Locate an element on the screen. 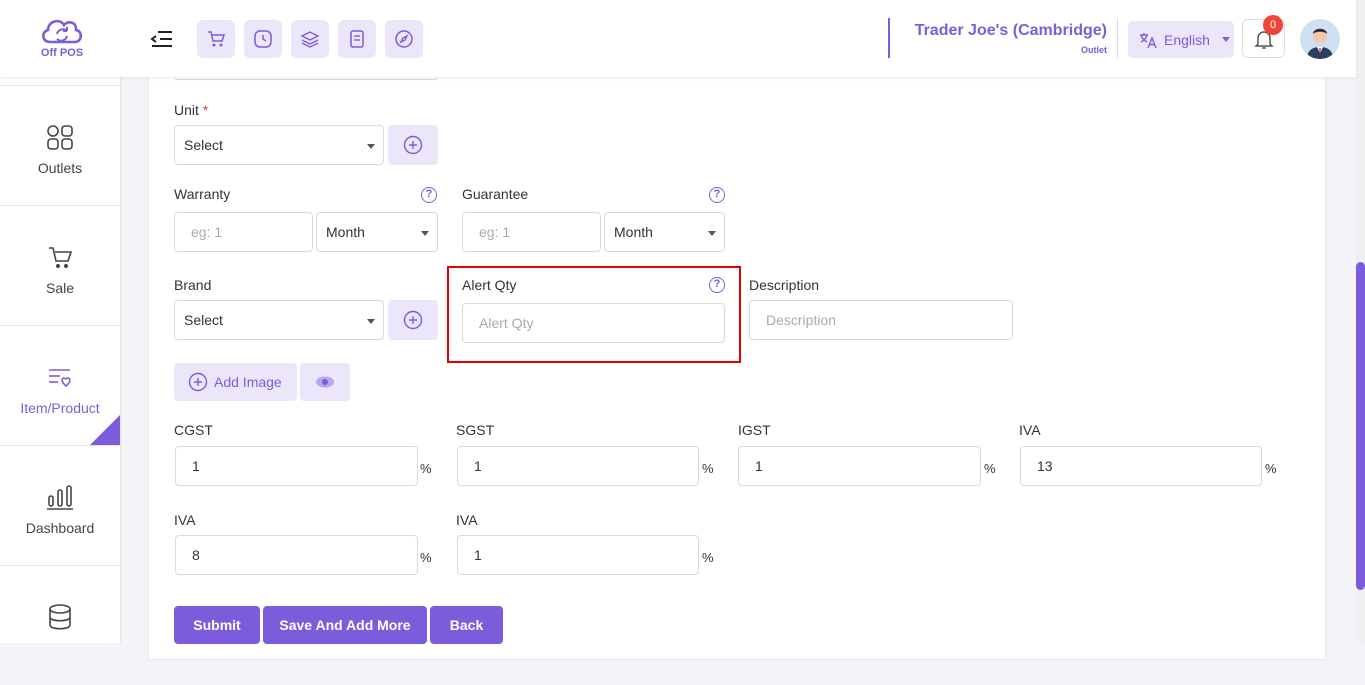  receipt-button is located at coordinates (357, 39).